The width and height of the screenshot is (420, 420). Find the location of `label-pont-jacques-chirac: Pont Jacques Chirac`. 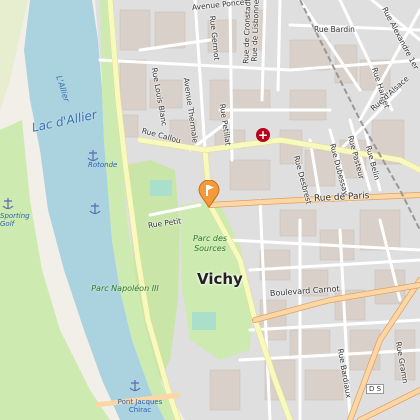

label-pont-jacques-chirac: Pont Jacques Chirac is located at coordinates (140, 406).